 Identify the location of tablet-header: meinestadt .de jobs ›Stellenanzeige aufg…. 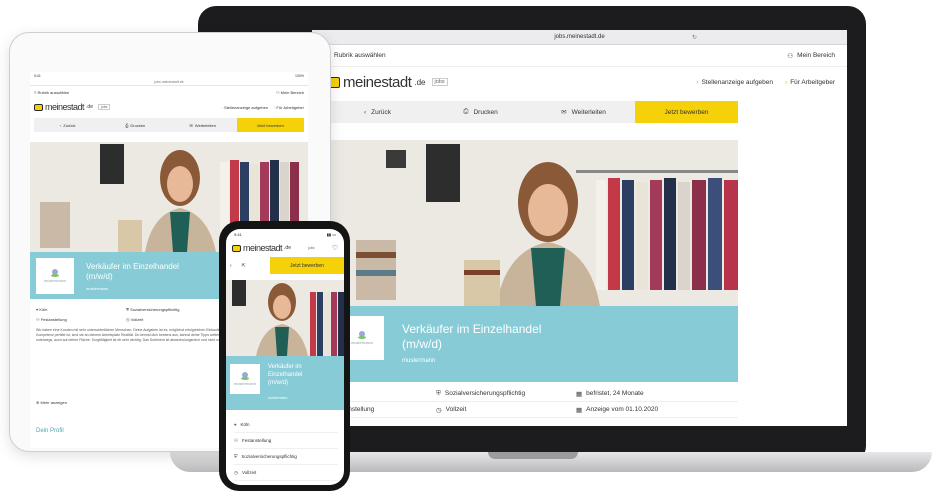
(169, 107).